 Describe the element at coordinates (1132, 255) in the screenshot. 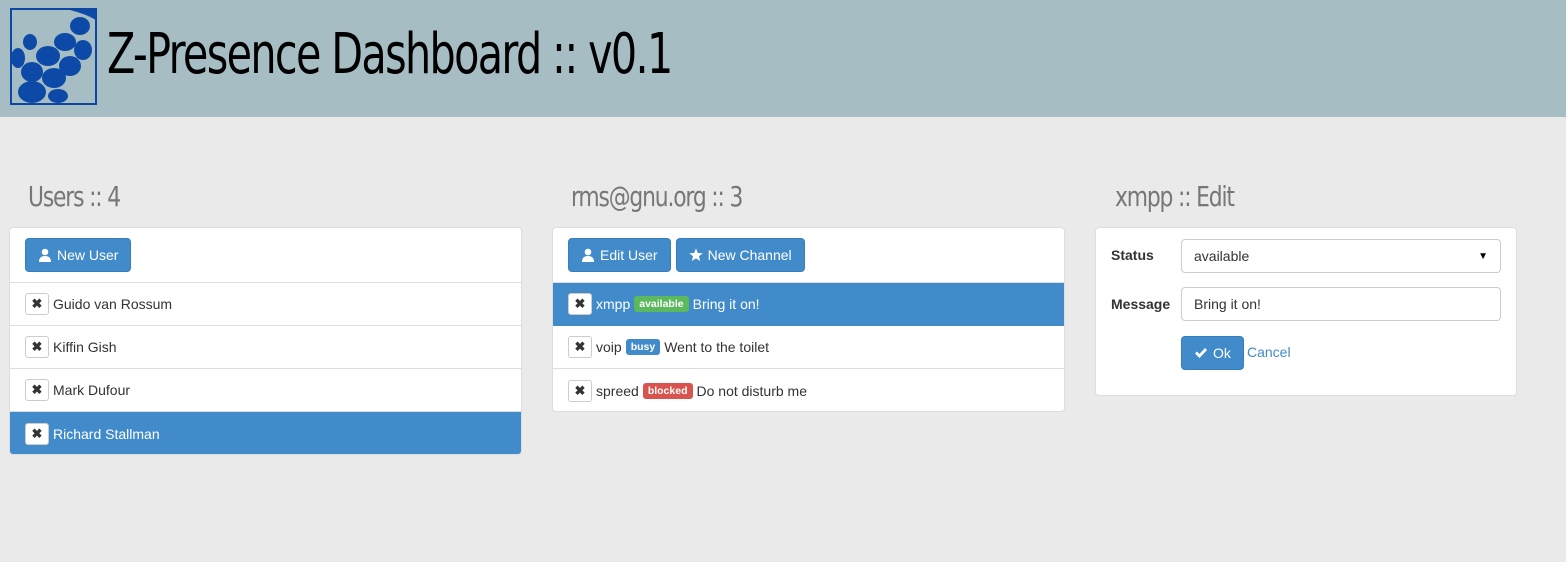

I see `status-label: Status` at that location.